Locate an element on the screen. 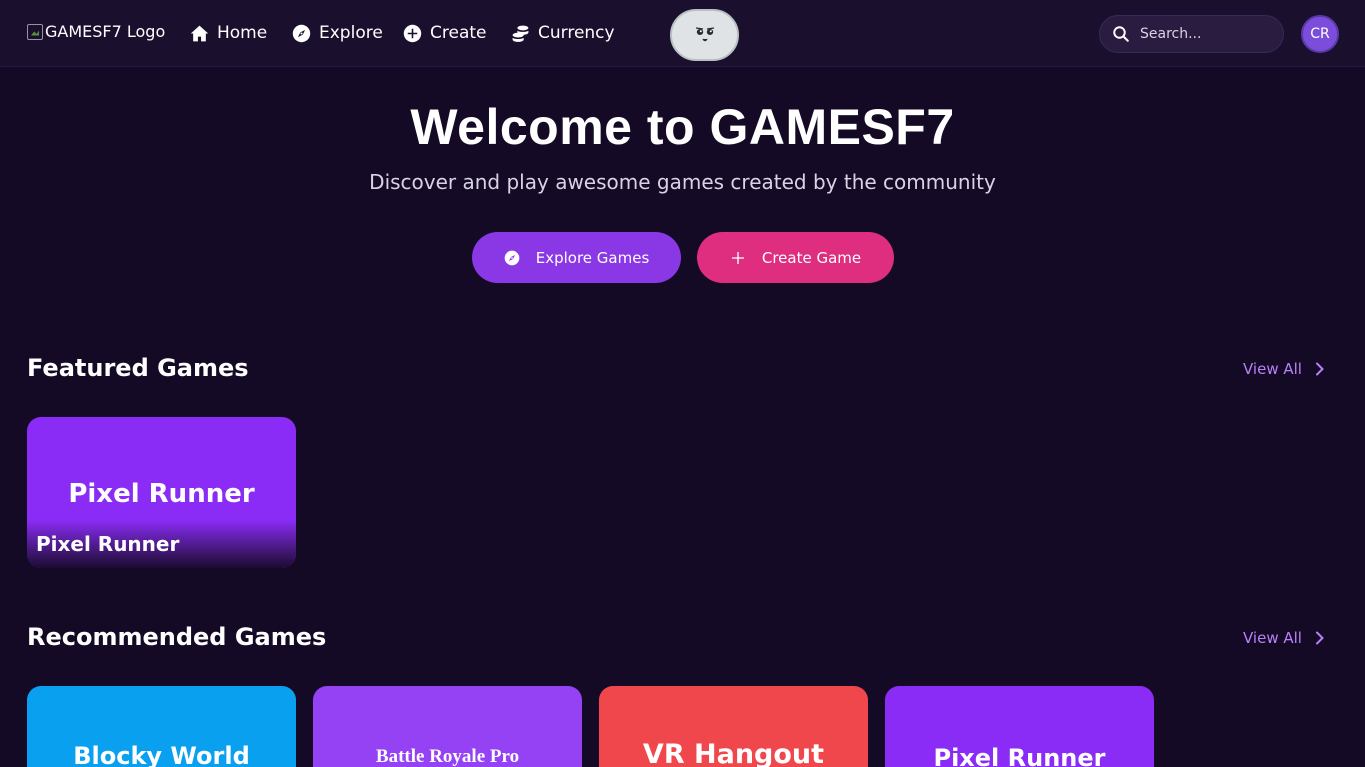  broken-image-icon is located at coordinates (35, 31).